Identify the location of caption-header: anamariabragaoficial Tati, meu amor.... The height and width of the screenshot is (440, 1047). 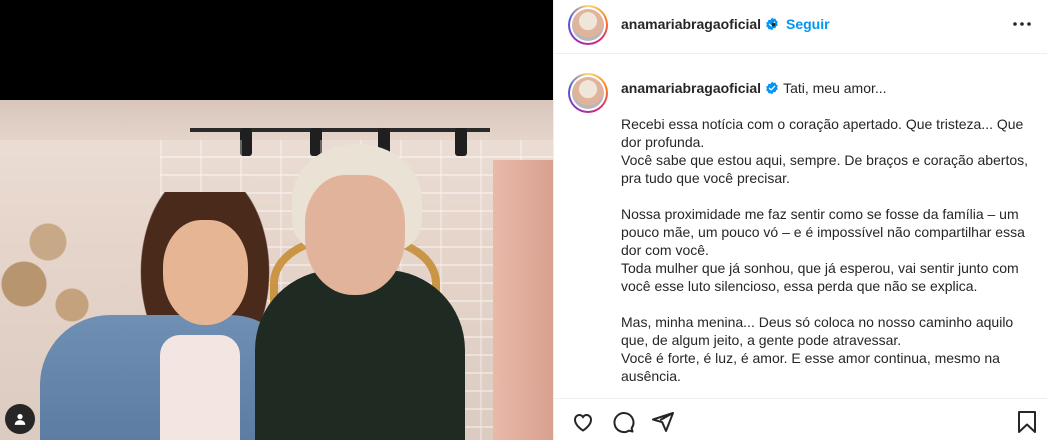
(754, 88).